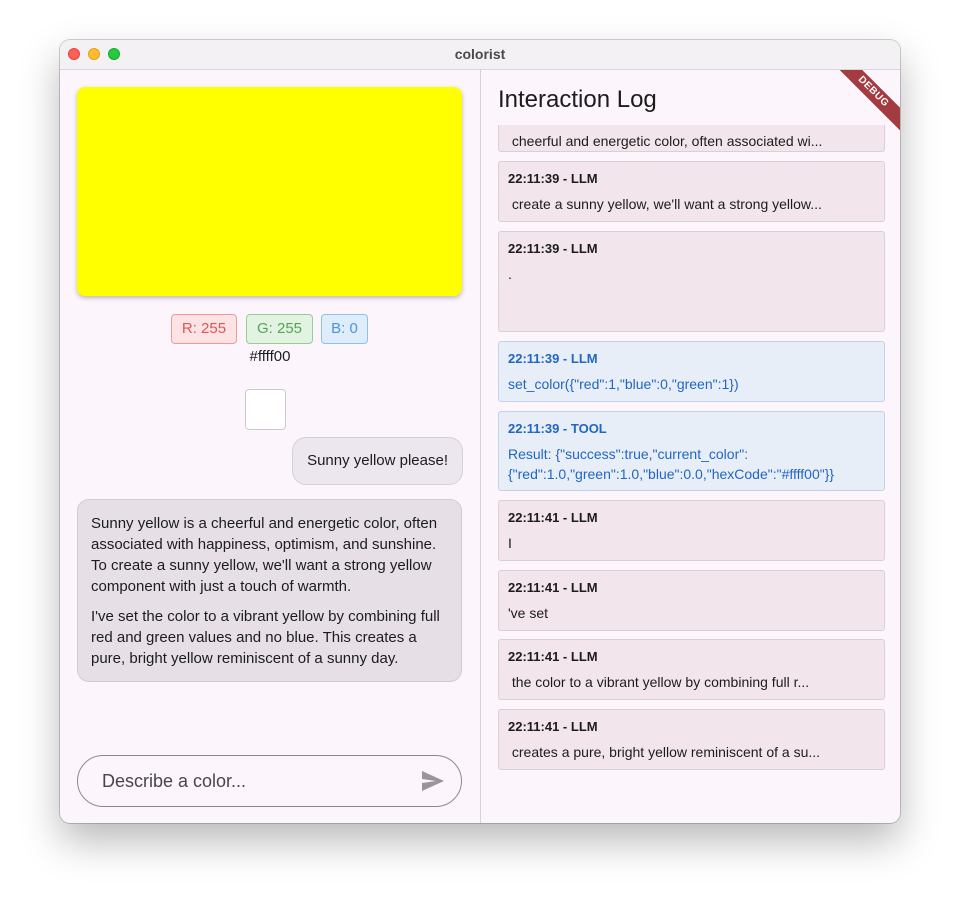 The width and height of the screenshot is (960, 902). I want to click on log-entry: 22:11:39 - LLM., so click(691, 281).